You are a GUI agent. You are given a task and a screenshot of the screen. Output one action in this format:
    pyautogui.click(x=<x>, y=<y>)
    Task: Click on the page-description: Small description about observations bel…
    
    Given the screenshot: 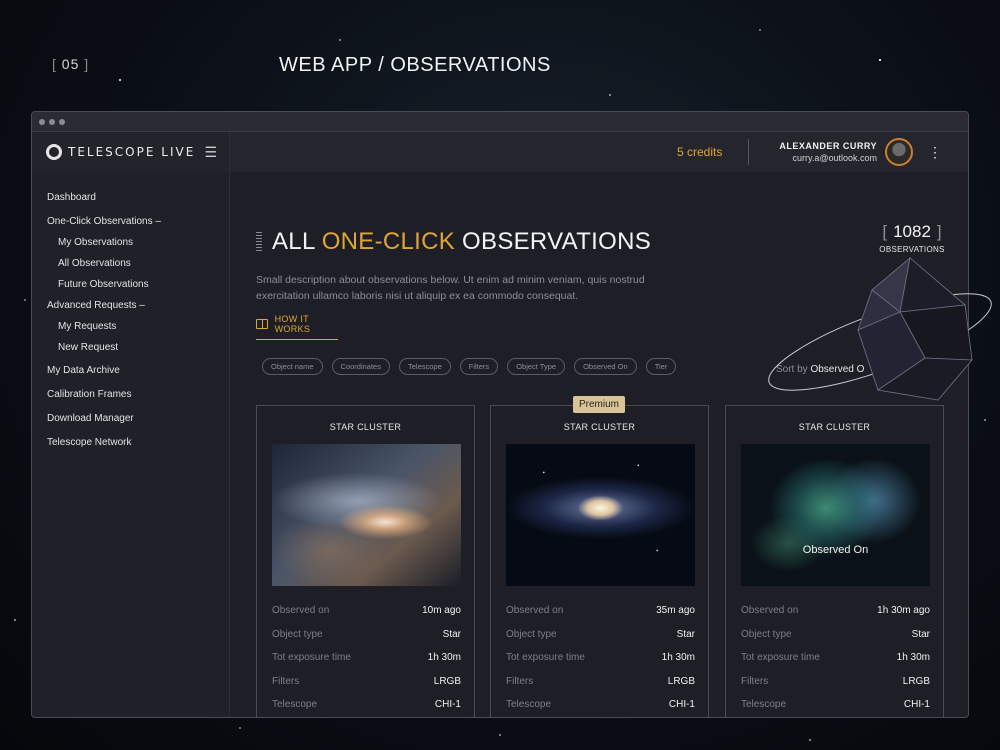 What is the action you would take?
    pyautogui.click(x=450, y=288)
    